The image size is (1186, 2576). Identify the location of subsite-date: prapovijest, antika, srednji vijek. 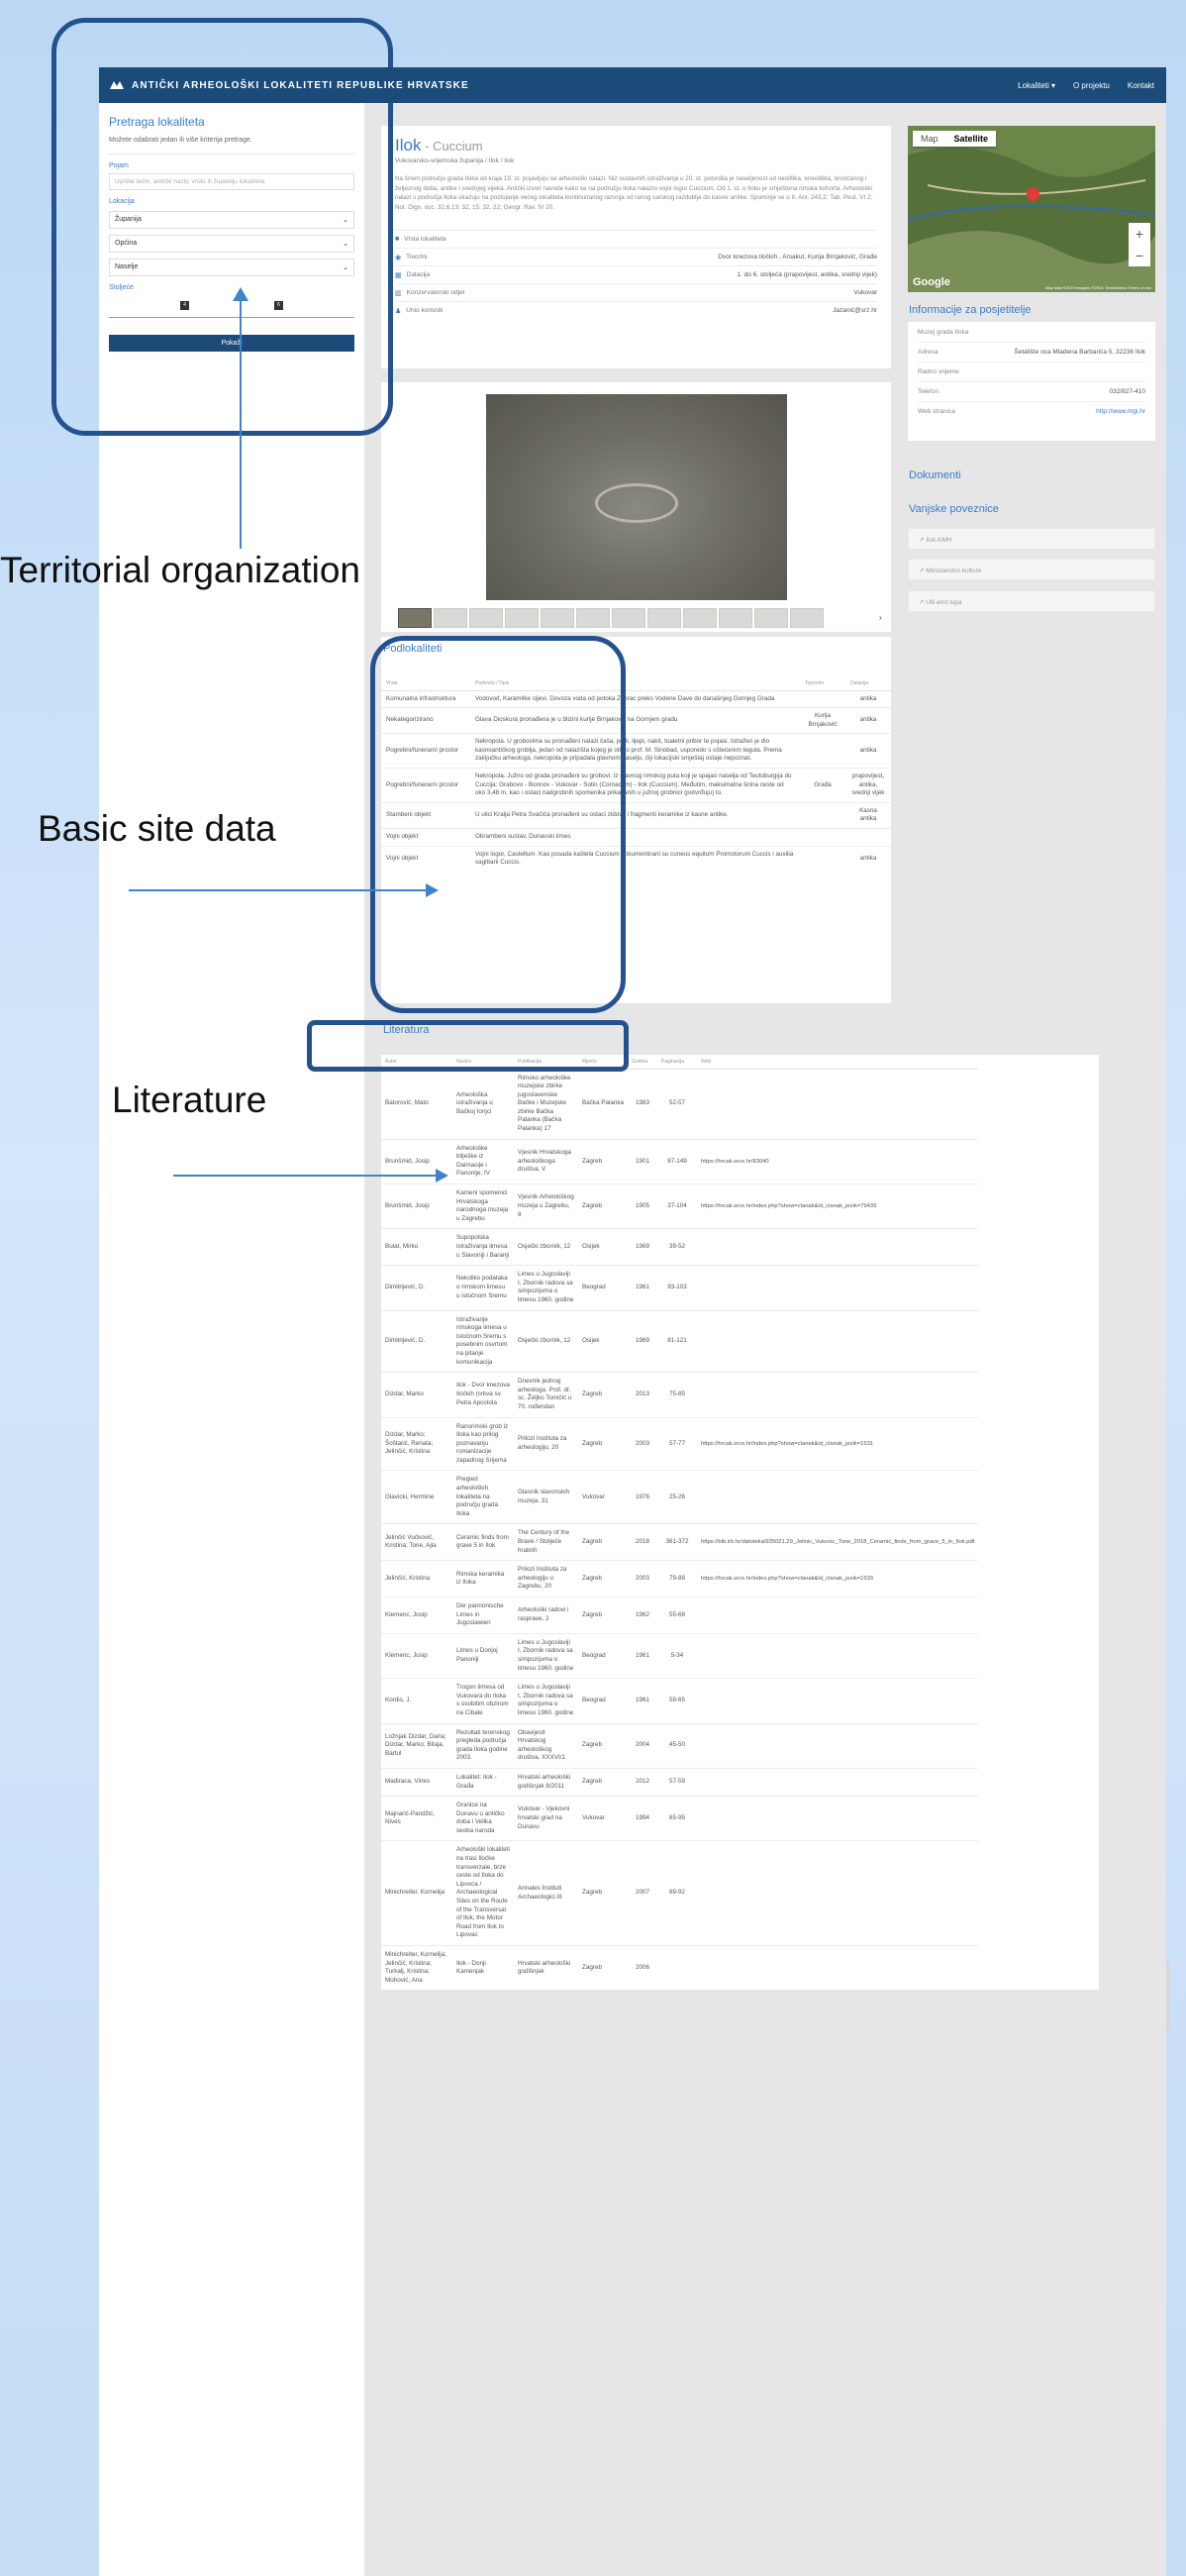
(868, 785).